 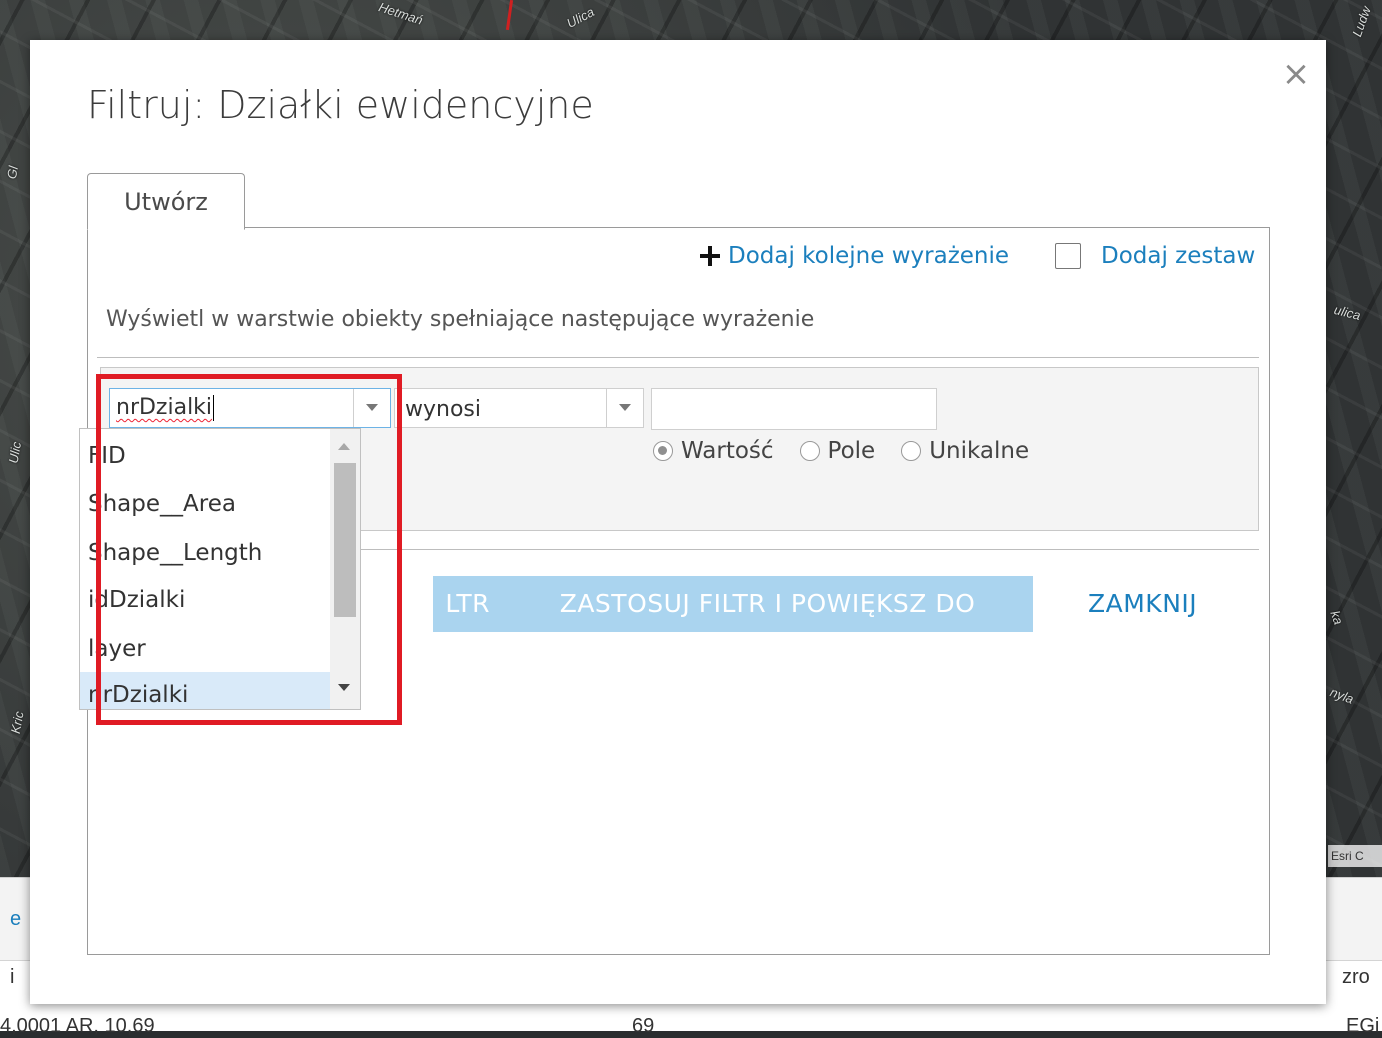 I want to click on dropdown-scrollbar, so click(x=345, y=569).